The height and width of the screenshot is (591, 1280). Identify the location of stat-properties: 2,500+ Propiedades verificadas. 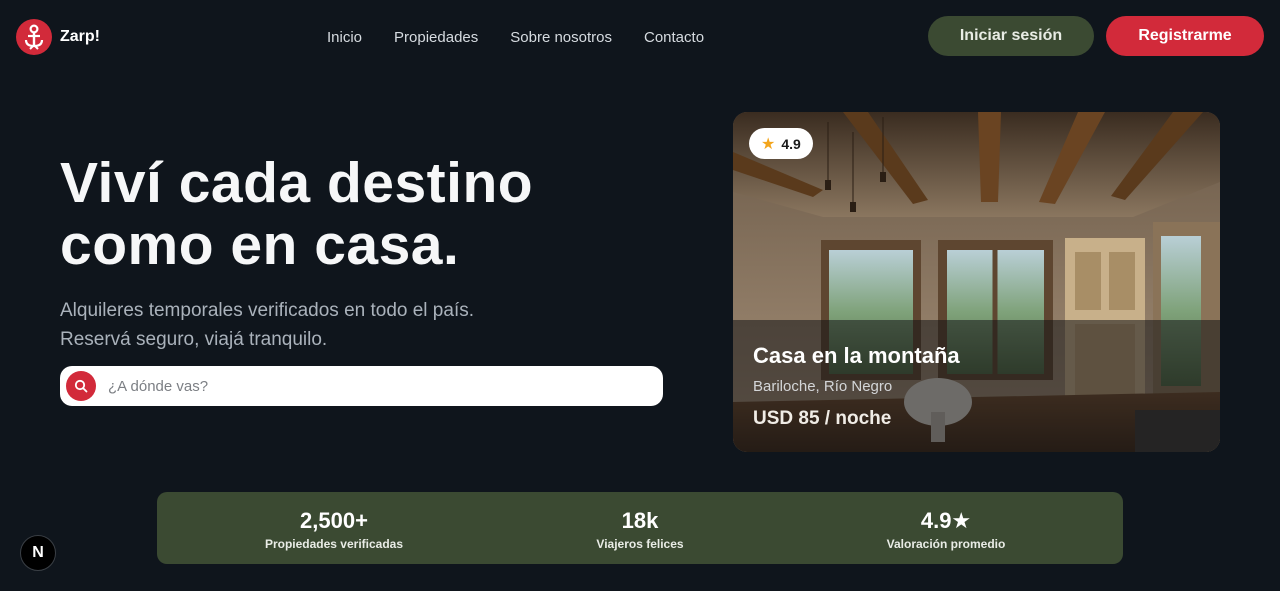
(334, 529).